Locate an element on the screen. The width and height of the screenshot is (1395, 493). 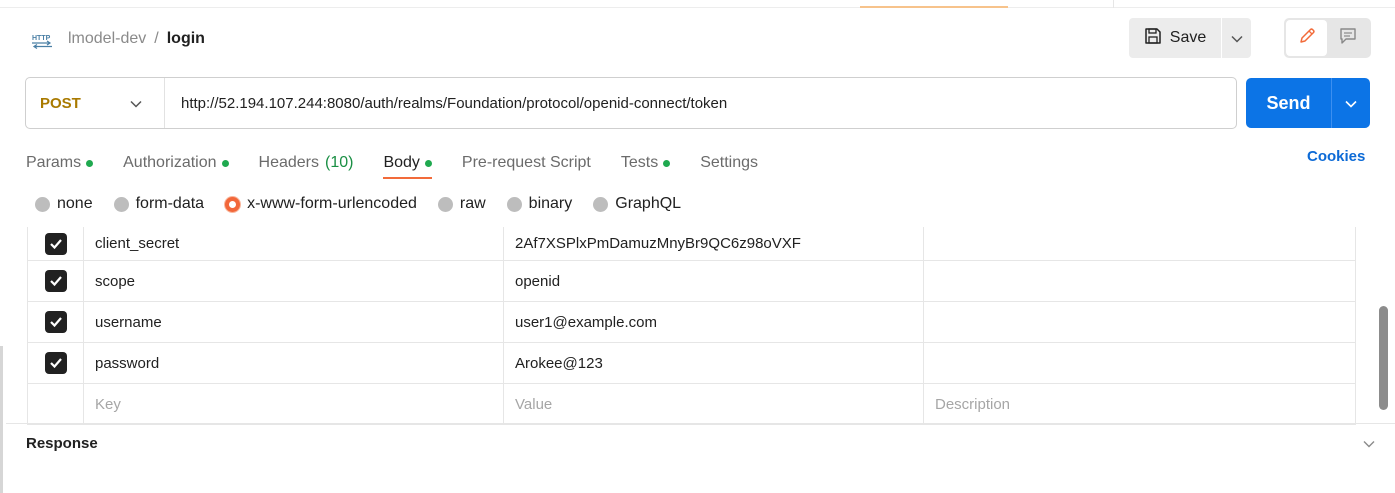
value-cell: 2Af7XSPlxPmDamuzMnyBr9QC6z98oVXF is located at coordinates (714, 243).